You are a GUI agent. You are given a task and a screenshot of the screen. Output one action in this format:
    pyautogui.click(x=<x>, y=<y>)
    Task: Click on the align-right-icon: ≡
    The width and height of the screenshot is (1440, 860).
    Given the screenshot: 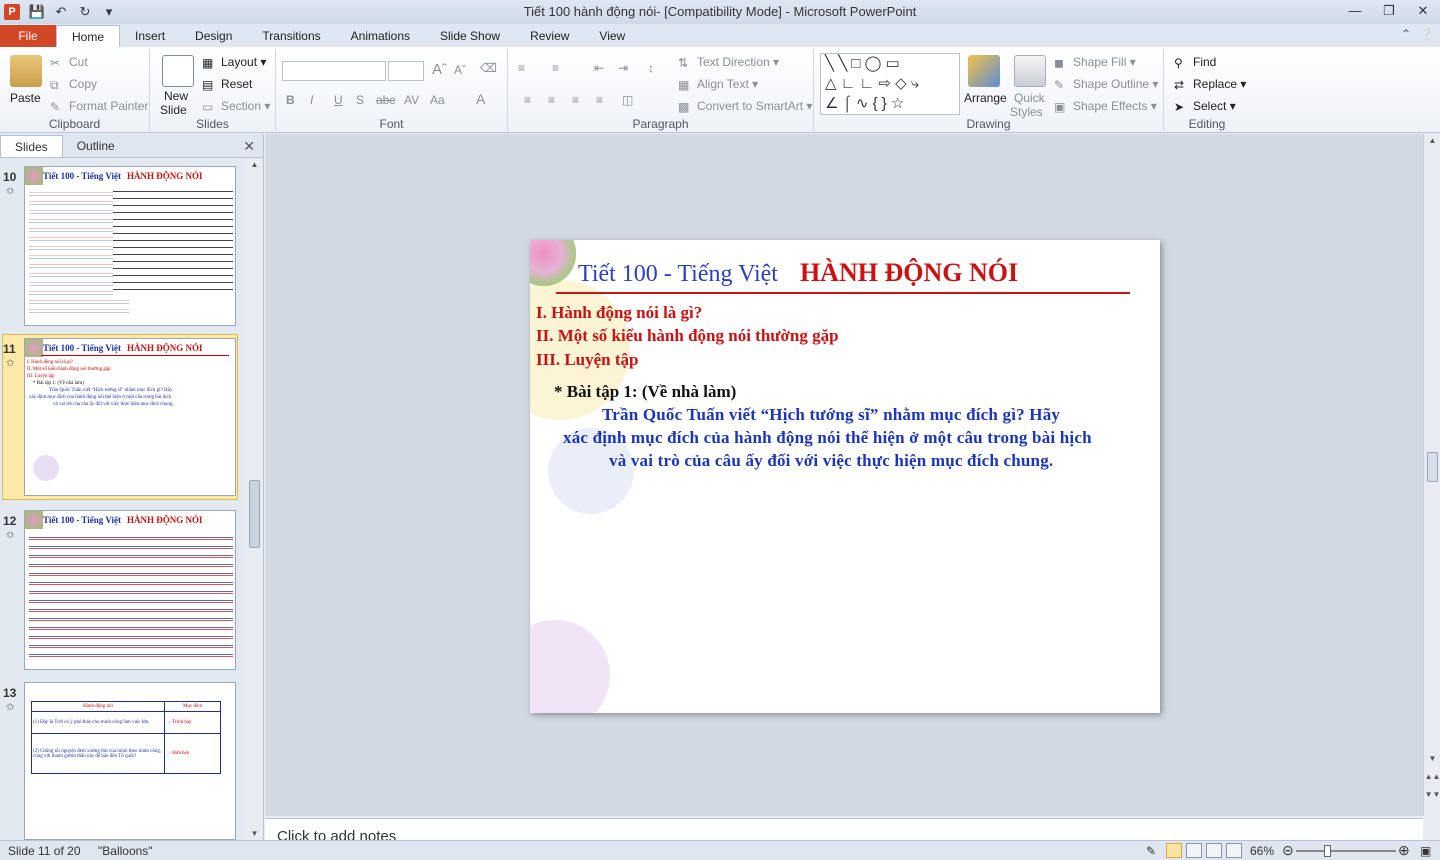 What is the action you would take?
    pyautogui.click(x=575, y=100)
    